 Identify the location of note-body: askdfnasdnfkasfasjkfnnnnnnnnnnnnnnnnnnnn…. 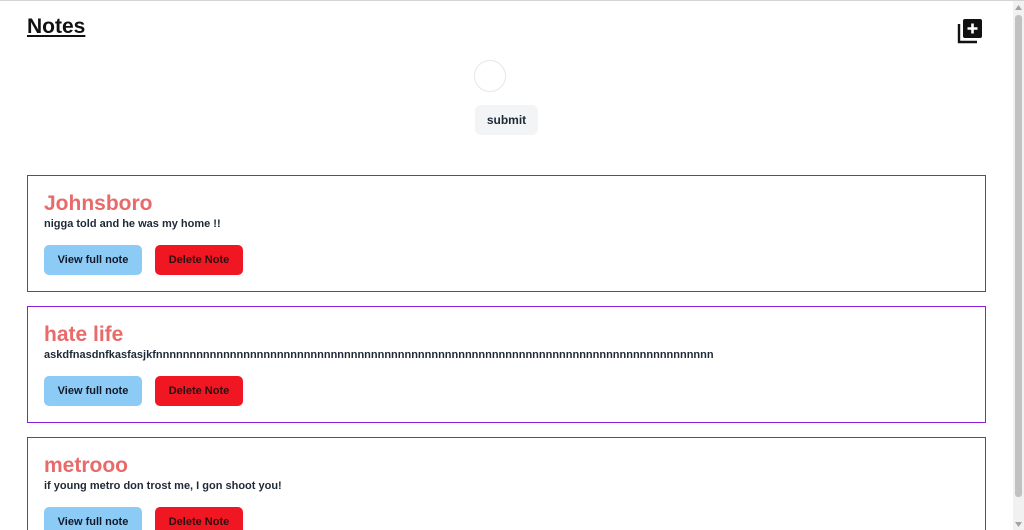
(379, 355).